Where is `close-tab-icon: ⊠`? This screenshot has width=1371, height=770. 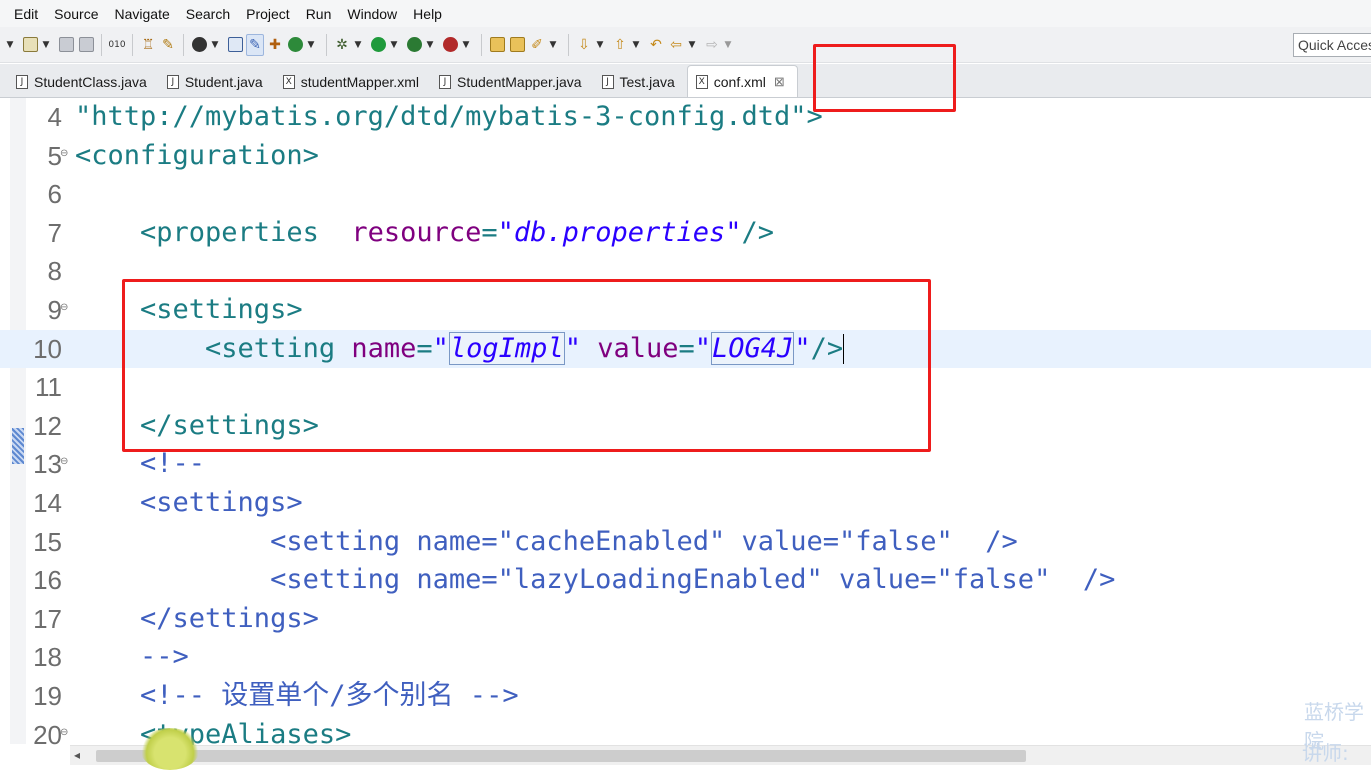
close-tab-icon: ⊠ is located at coordinates (779, 82).